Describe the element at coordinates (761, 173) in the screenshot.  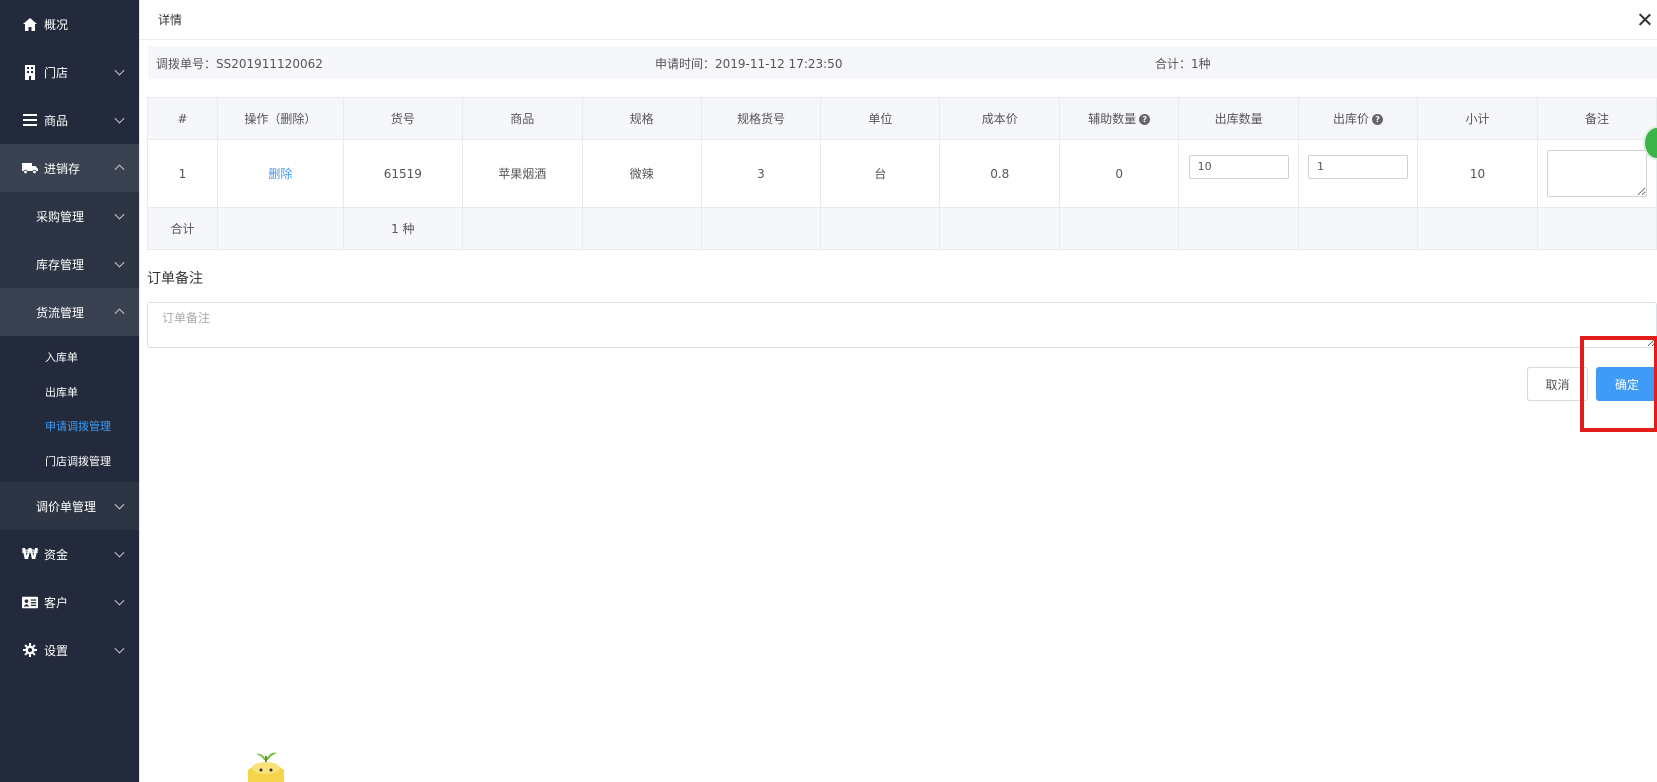
I see `cell-spec-sku: 3` at that location.